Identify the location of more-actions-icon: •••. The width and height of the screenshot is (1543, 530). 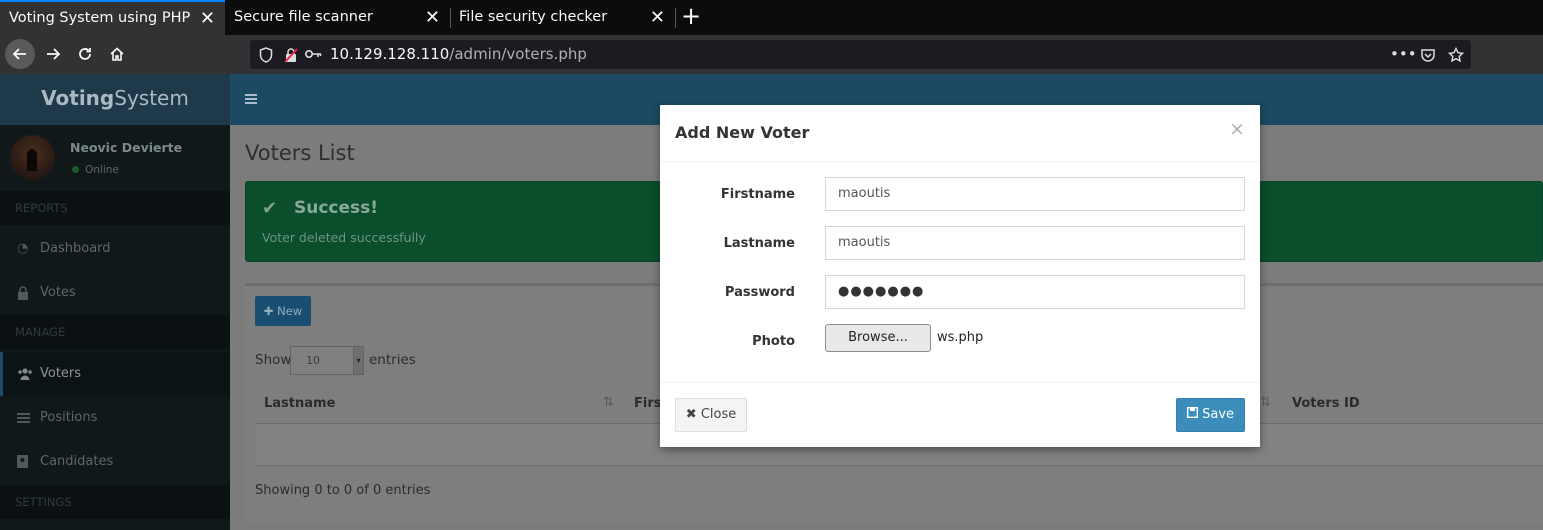
(1403, 54).